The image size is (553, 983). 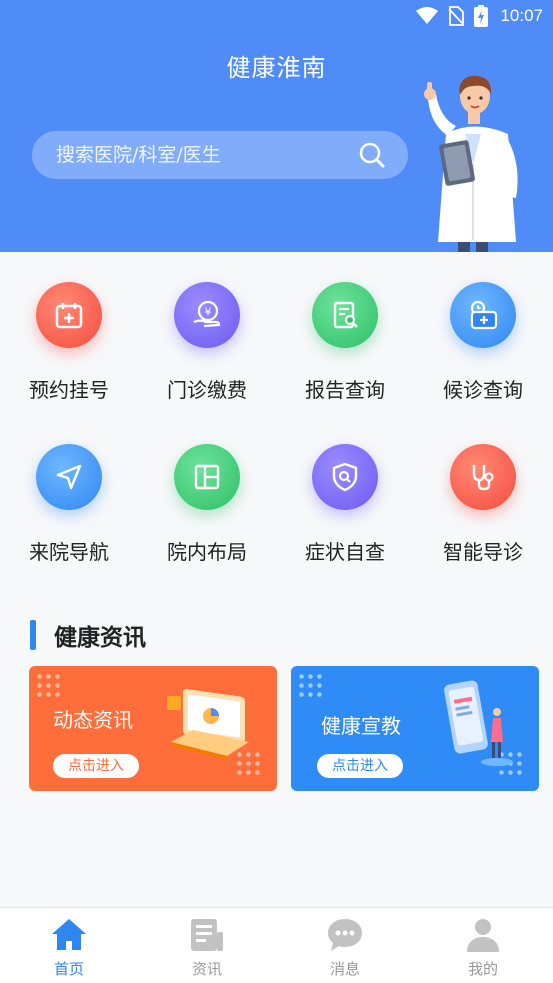 I want to click on status-bar: 10:07, so click(x=276, y=17).